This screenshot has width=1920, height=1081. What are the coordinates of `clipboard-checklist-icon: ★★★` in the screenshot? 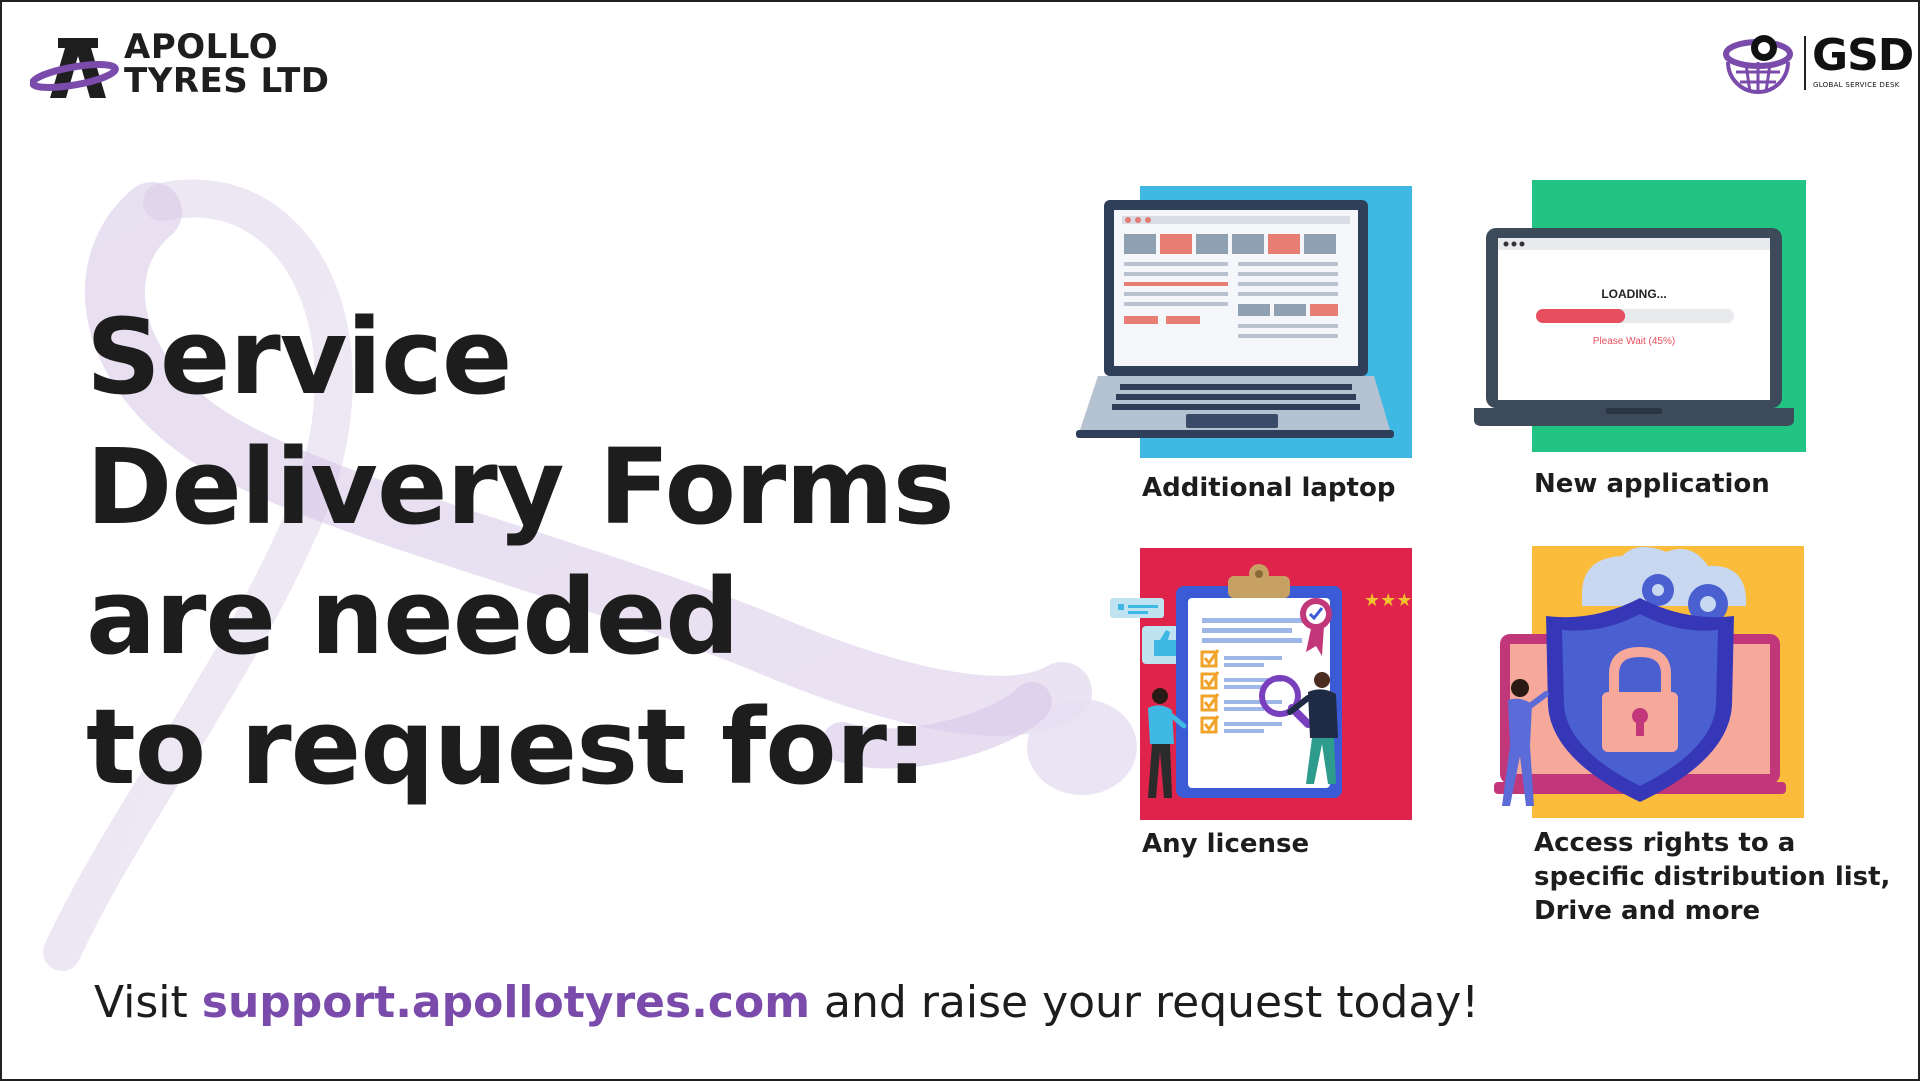 It's located at (1261, 681).